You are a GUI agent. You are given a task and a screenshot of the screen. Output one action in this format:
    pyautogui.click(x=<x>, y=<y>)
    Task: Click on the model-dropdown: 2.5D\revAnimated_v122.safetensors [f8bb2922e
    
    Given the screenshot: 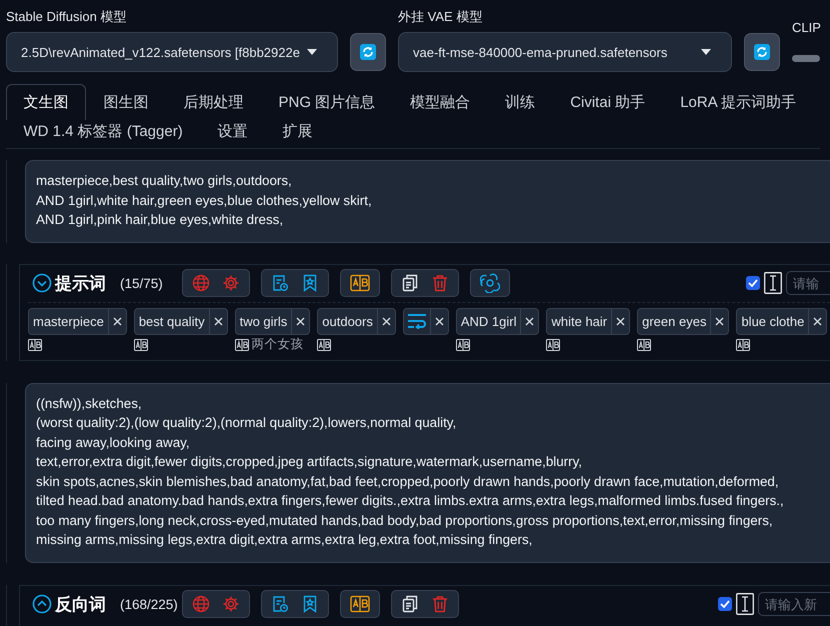 What is the action you would take?
    pyautogui.click(x=172, y=52)
    